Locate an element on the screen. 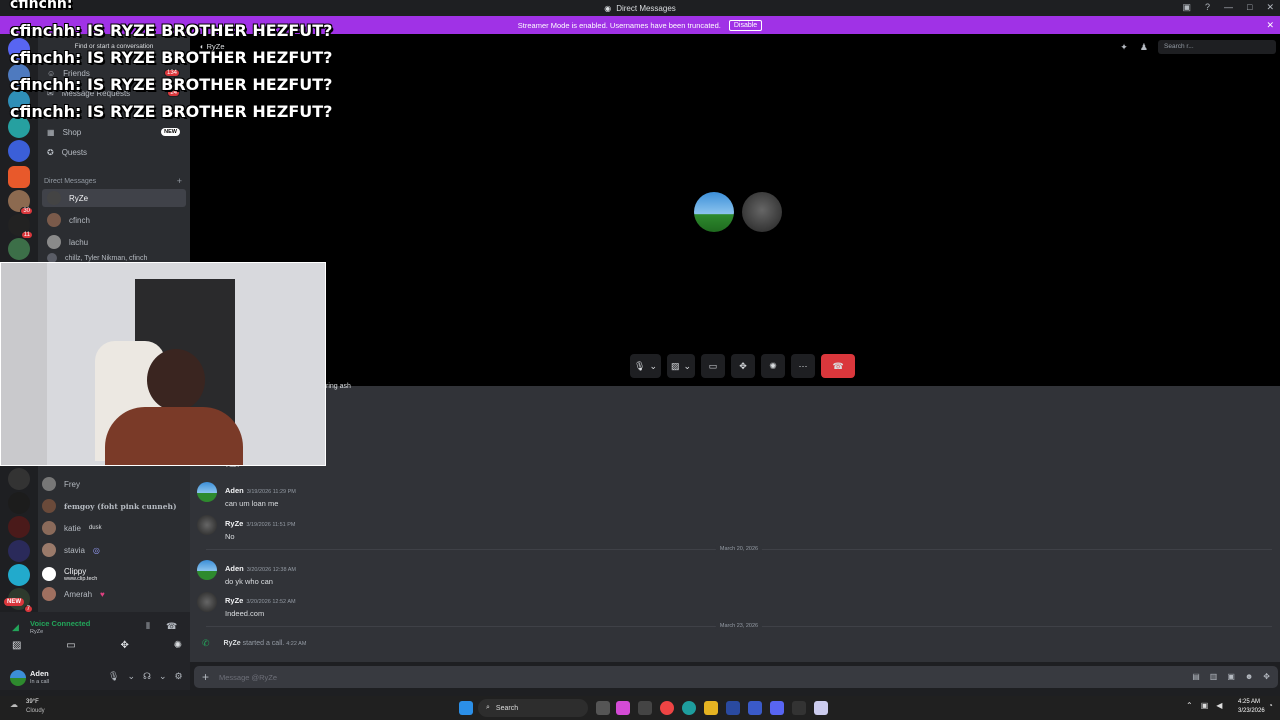 Image resolution: width=1280 pixels, height=720 pixels. settings-gear-icon: ⚙ is located at coordinates (179, 676).